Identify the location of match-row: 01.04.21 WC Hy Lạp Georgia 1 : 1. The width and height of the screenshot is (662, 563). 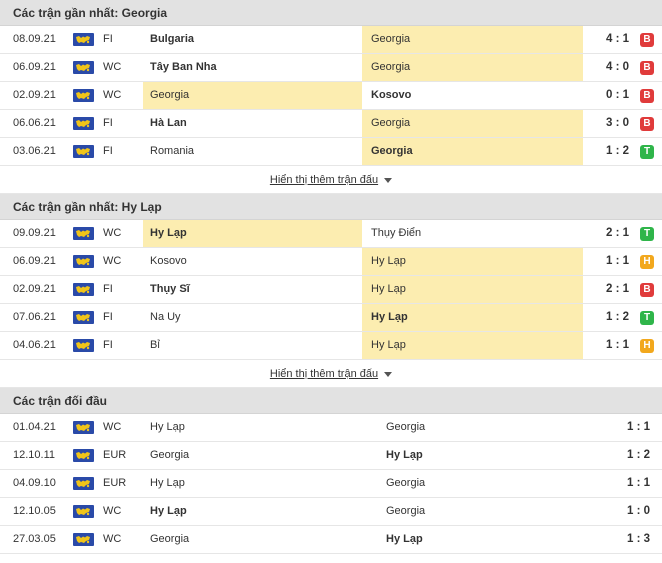
(331, 428).